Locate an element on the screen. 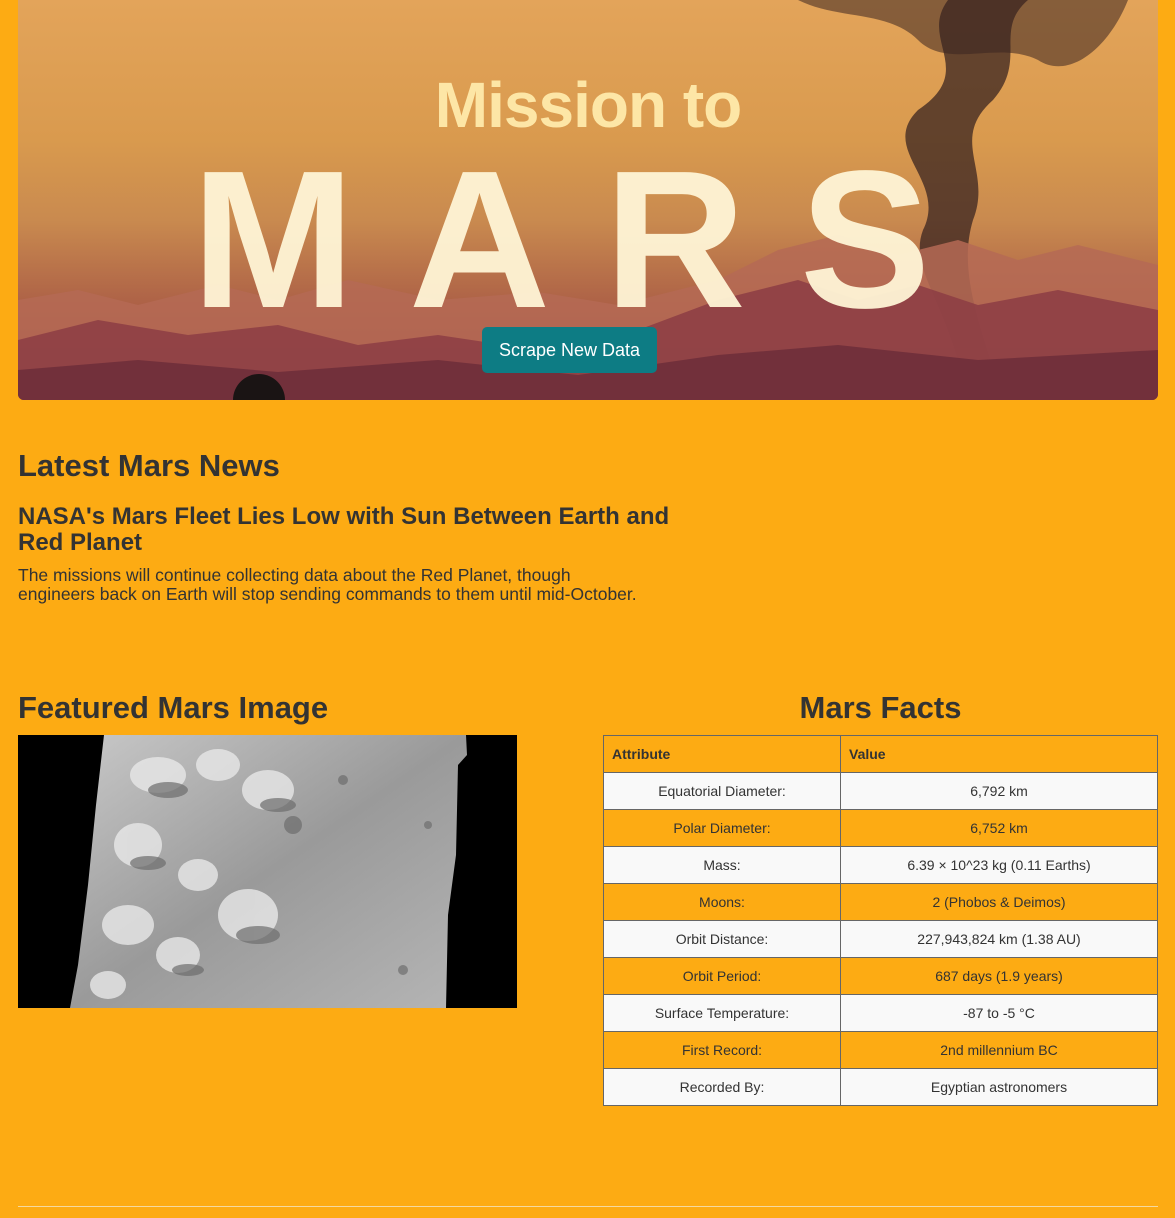 The height and width of the screenshot is (1218, 1175). value-cell: 2 (Phobos & Deimos) is located at coordinates (999, 902).